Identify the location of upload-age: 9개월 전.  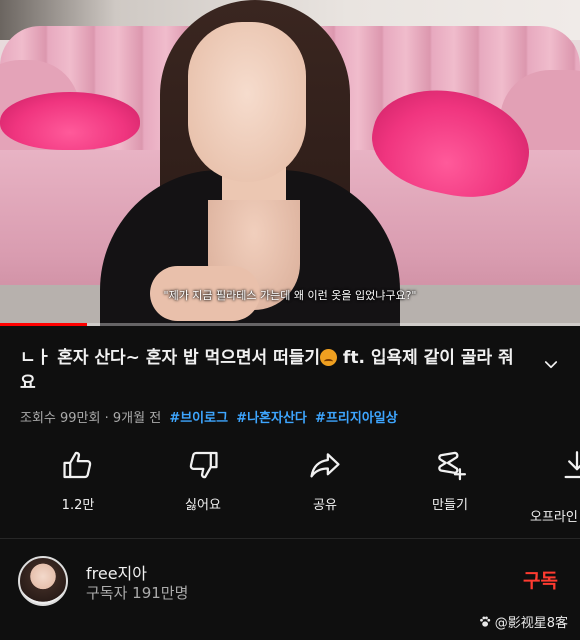
(137, 418).